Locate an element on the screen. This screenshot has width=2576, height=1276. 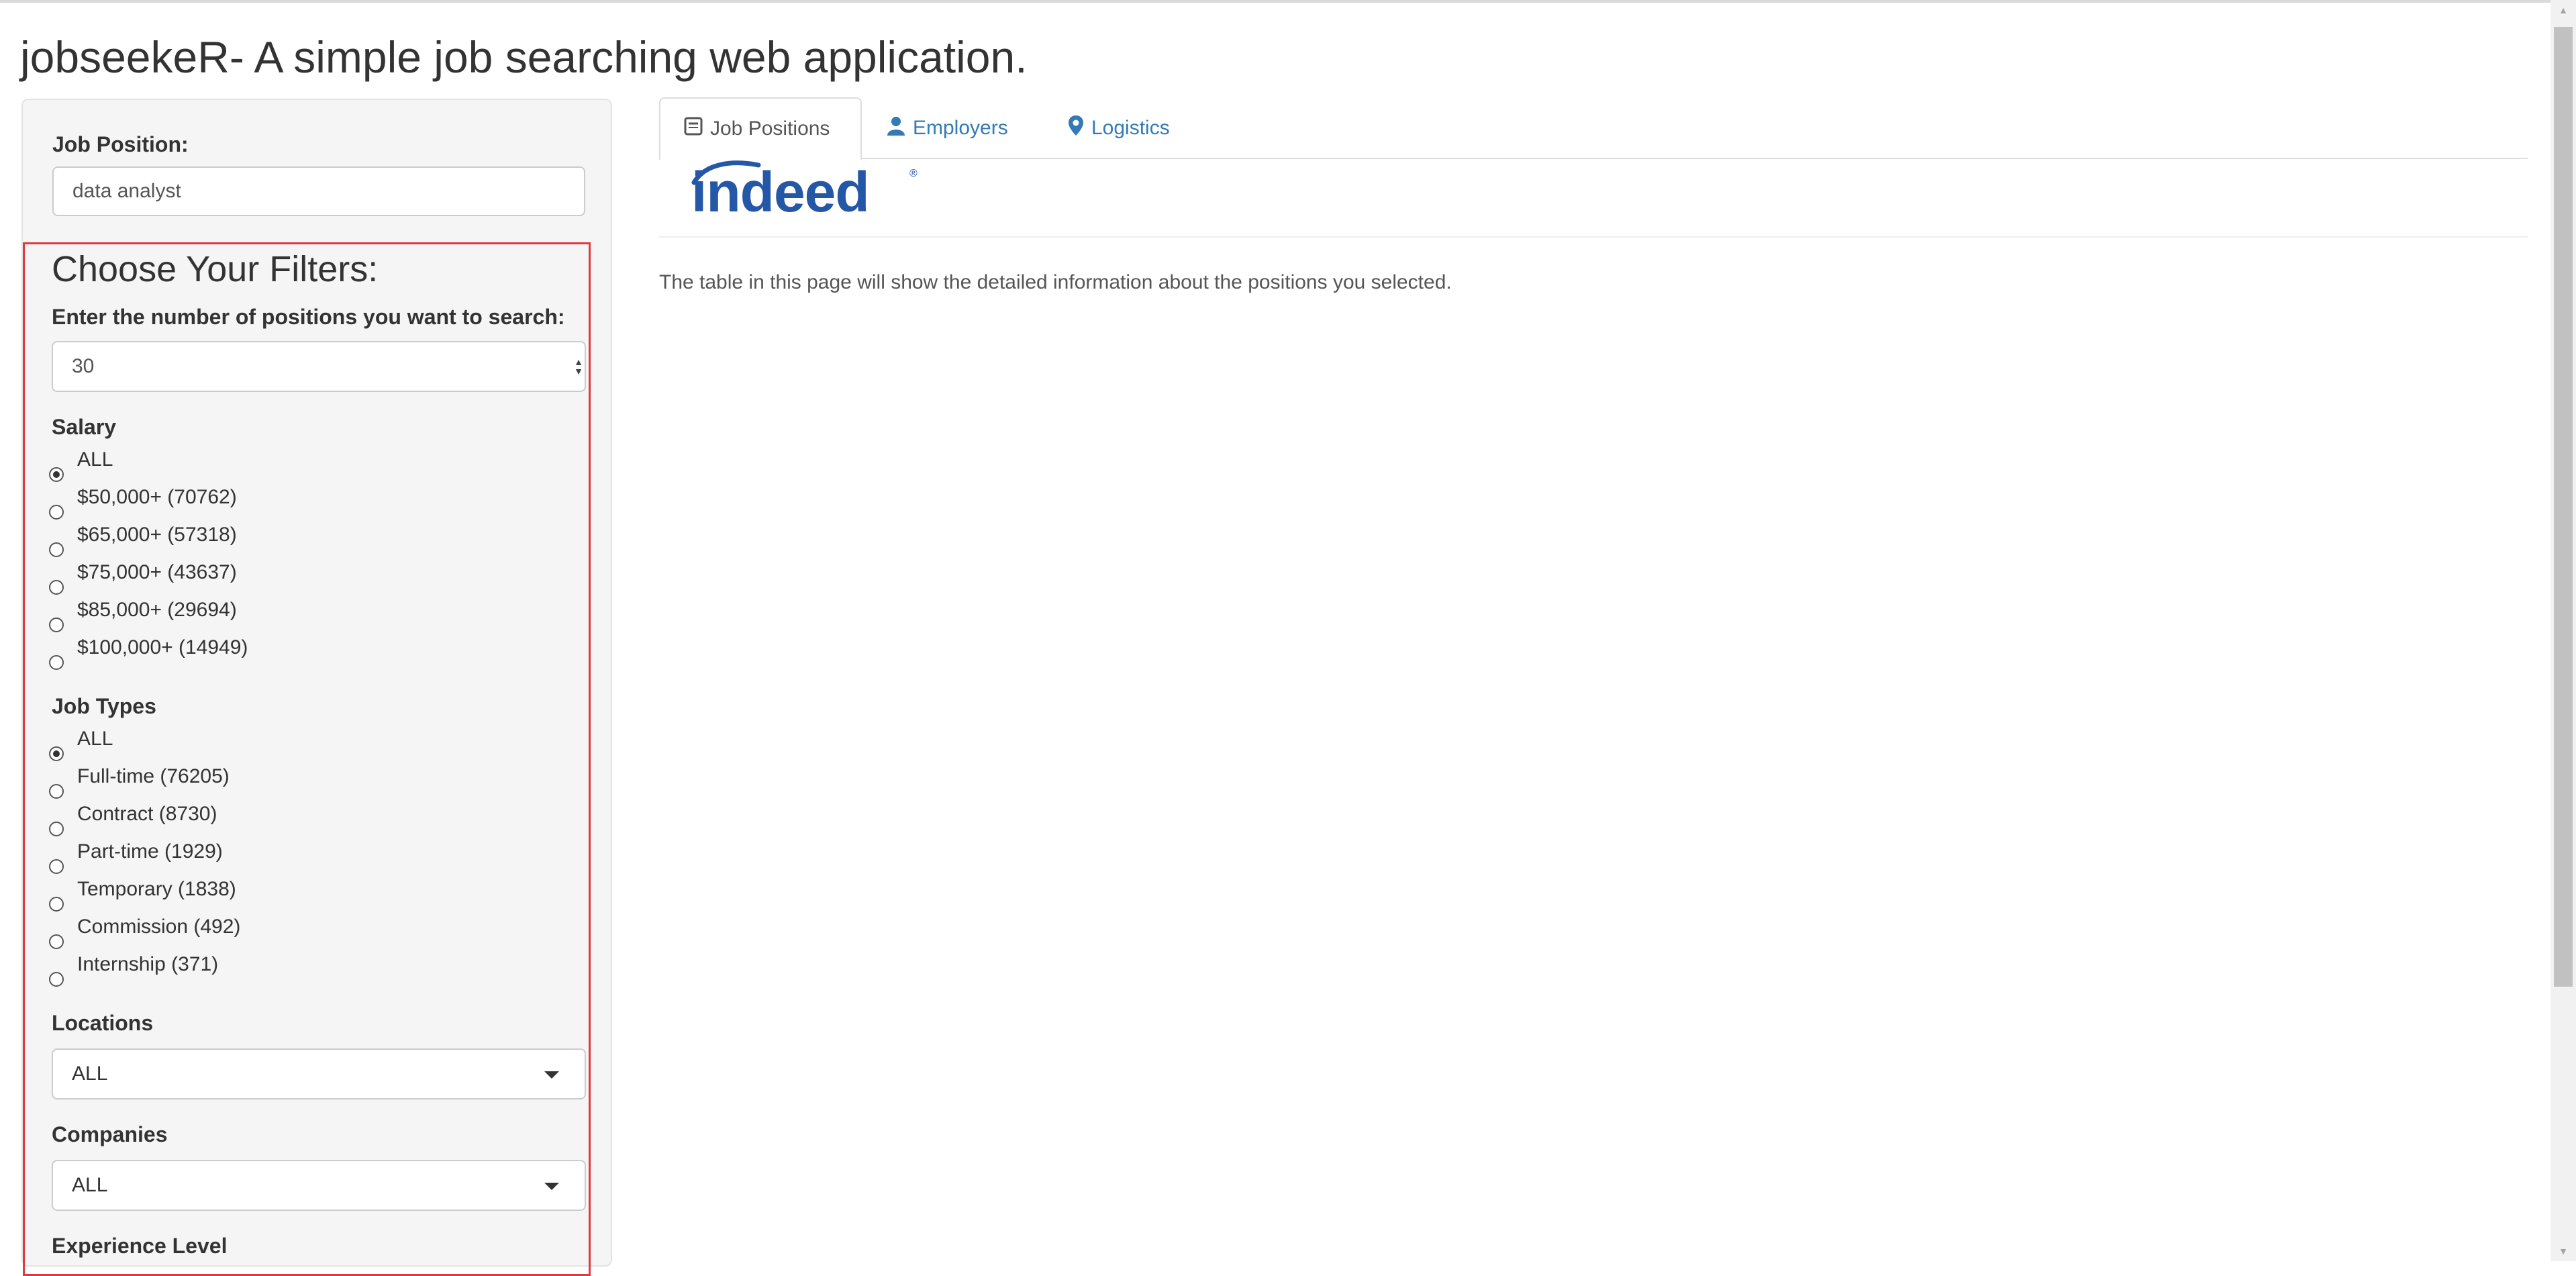
locations-label: Locations is located at coordinates (103, 1023).